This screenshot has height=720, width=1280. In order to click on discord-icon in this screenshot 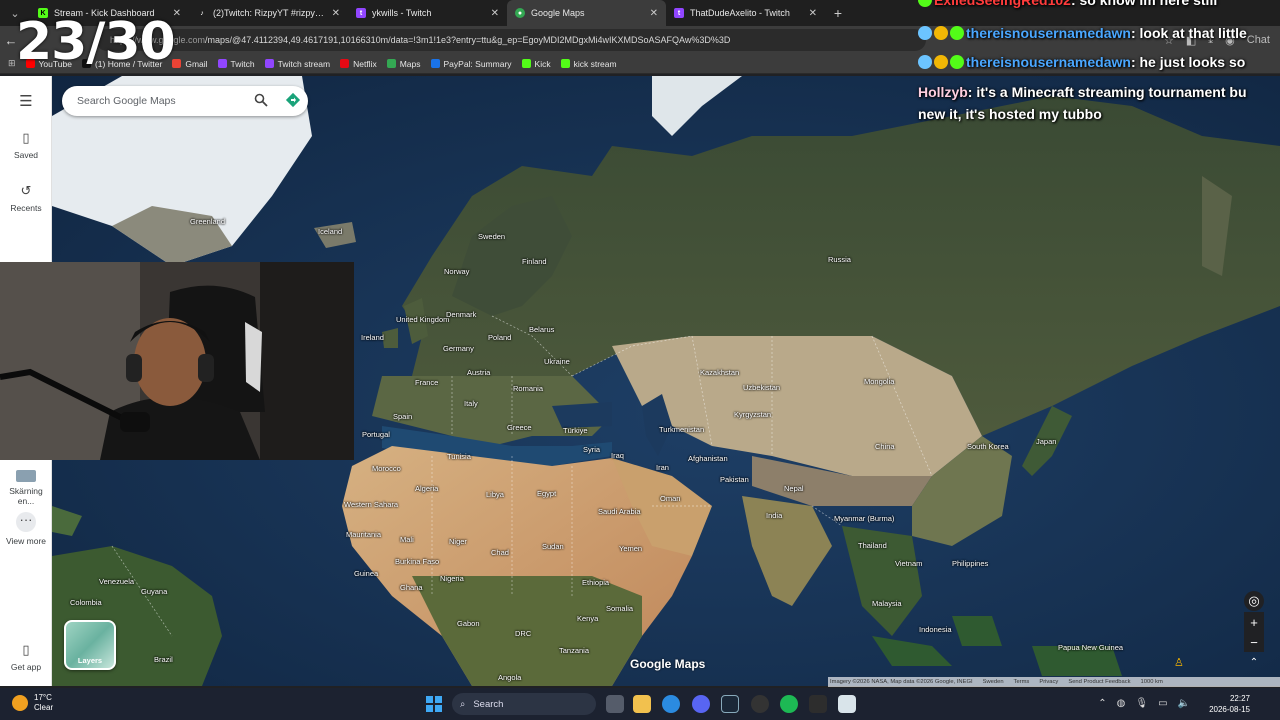, I will do `click(701, 704)`.